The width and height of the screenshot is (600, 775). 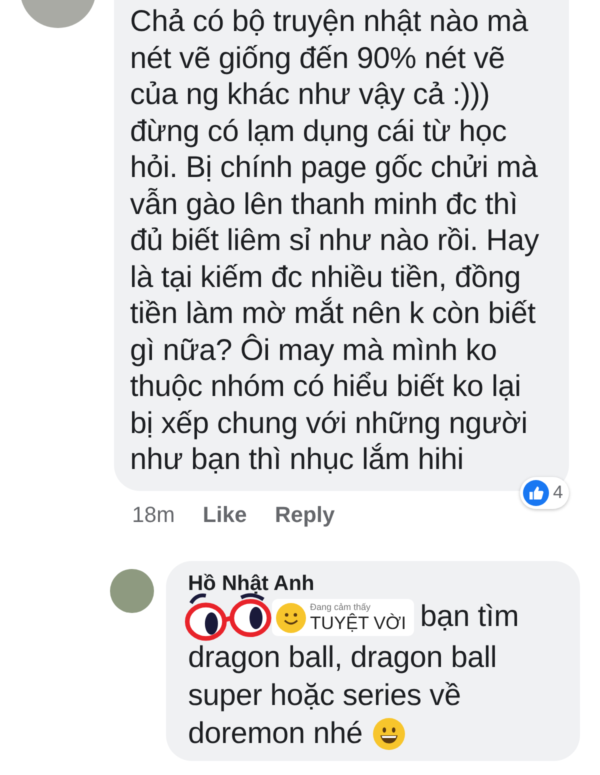 I want to click on comment-action-link: Like, so click(x=224, y=515).